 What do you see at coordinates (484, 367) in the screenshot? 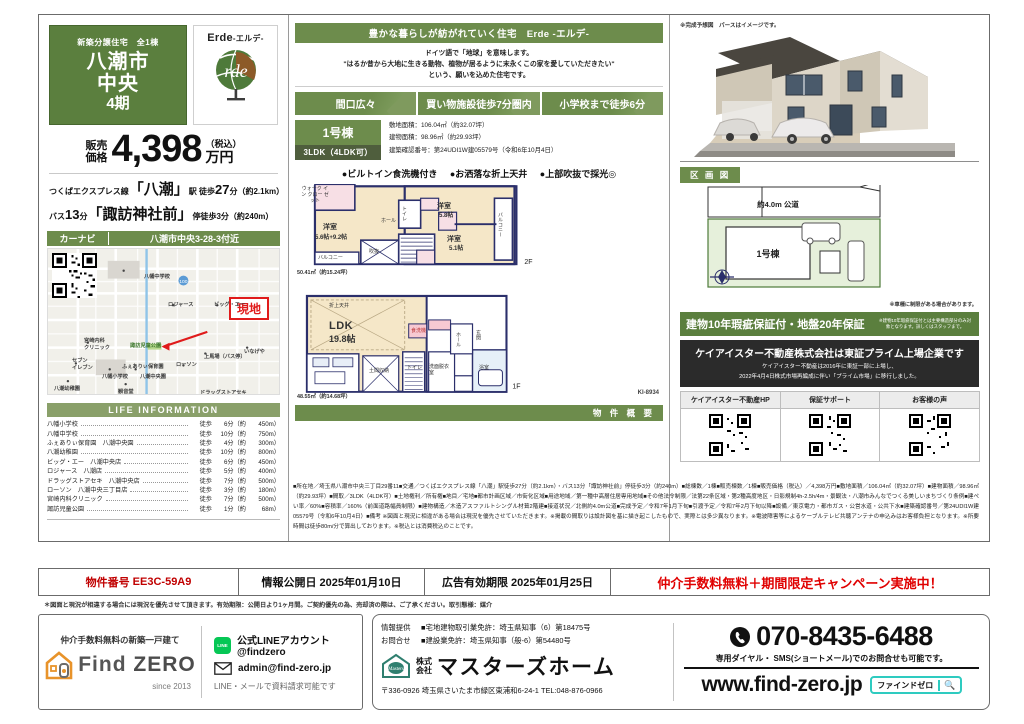
I see `plan-room-bath: 浴室` at bounding box center [484, 367].